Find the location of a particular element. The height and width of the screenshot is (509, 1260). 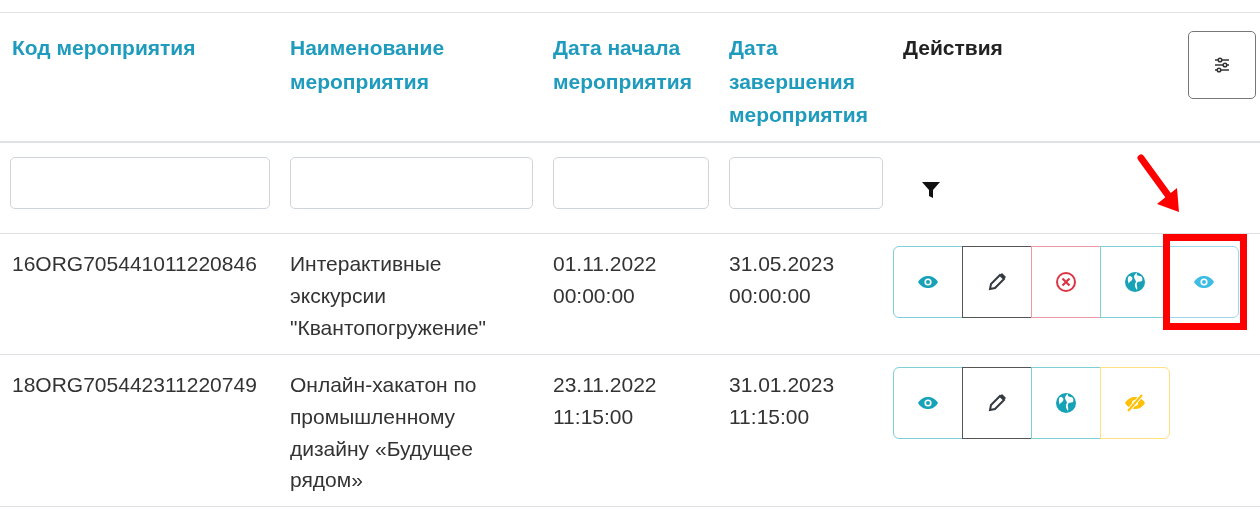

eye-slash-icon is located at coordinates (1135, 402).